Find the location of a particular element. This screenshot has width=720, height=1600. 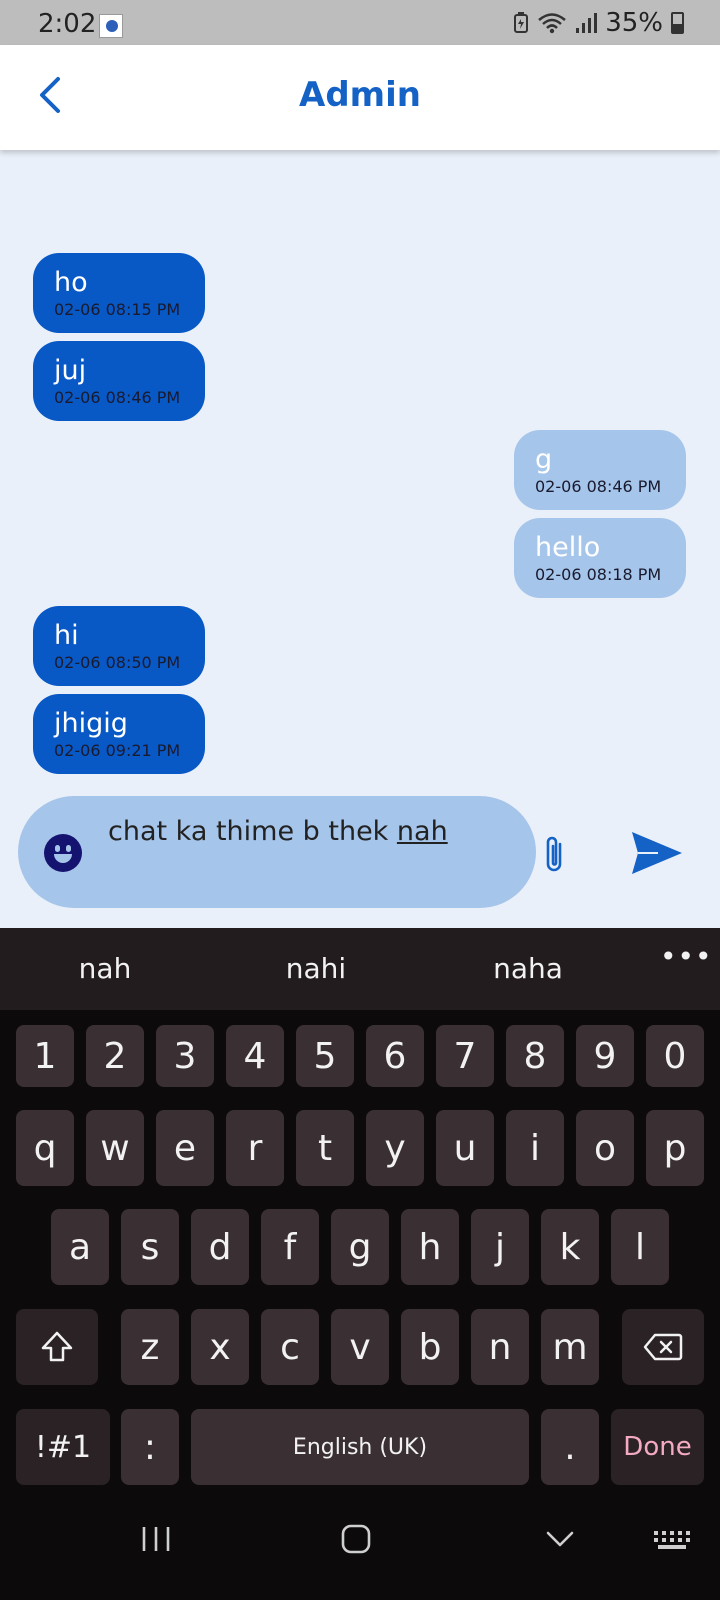

paperclip-icon is located at coordinates (555, 854).